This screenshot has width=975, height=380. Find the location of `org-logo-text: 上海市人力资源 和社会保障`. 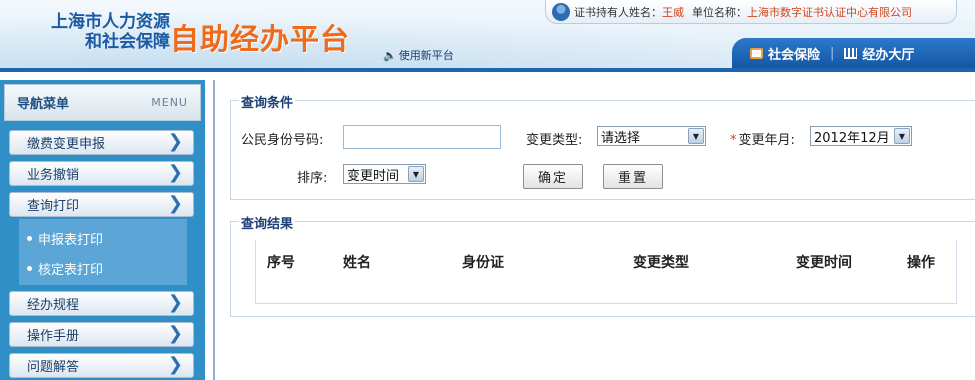

org-logo-text: 上海市人力资源 和社会保障 is located at coordinates (95, 32).